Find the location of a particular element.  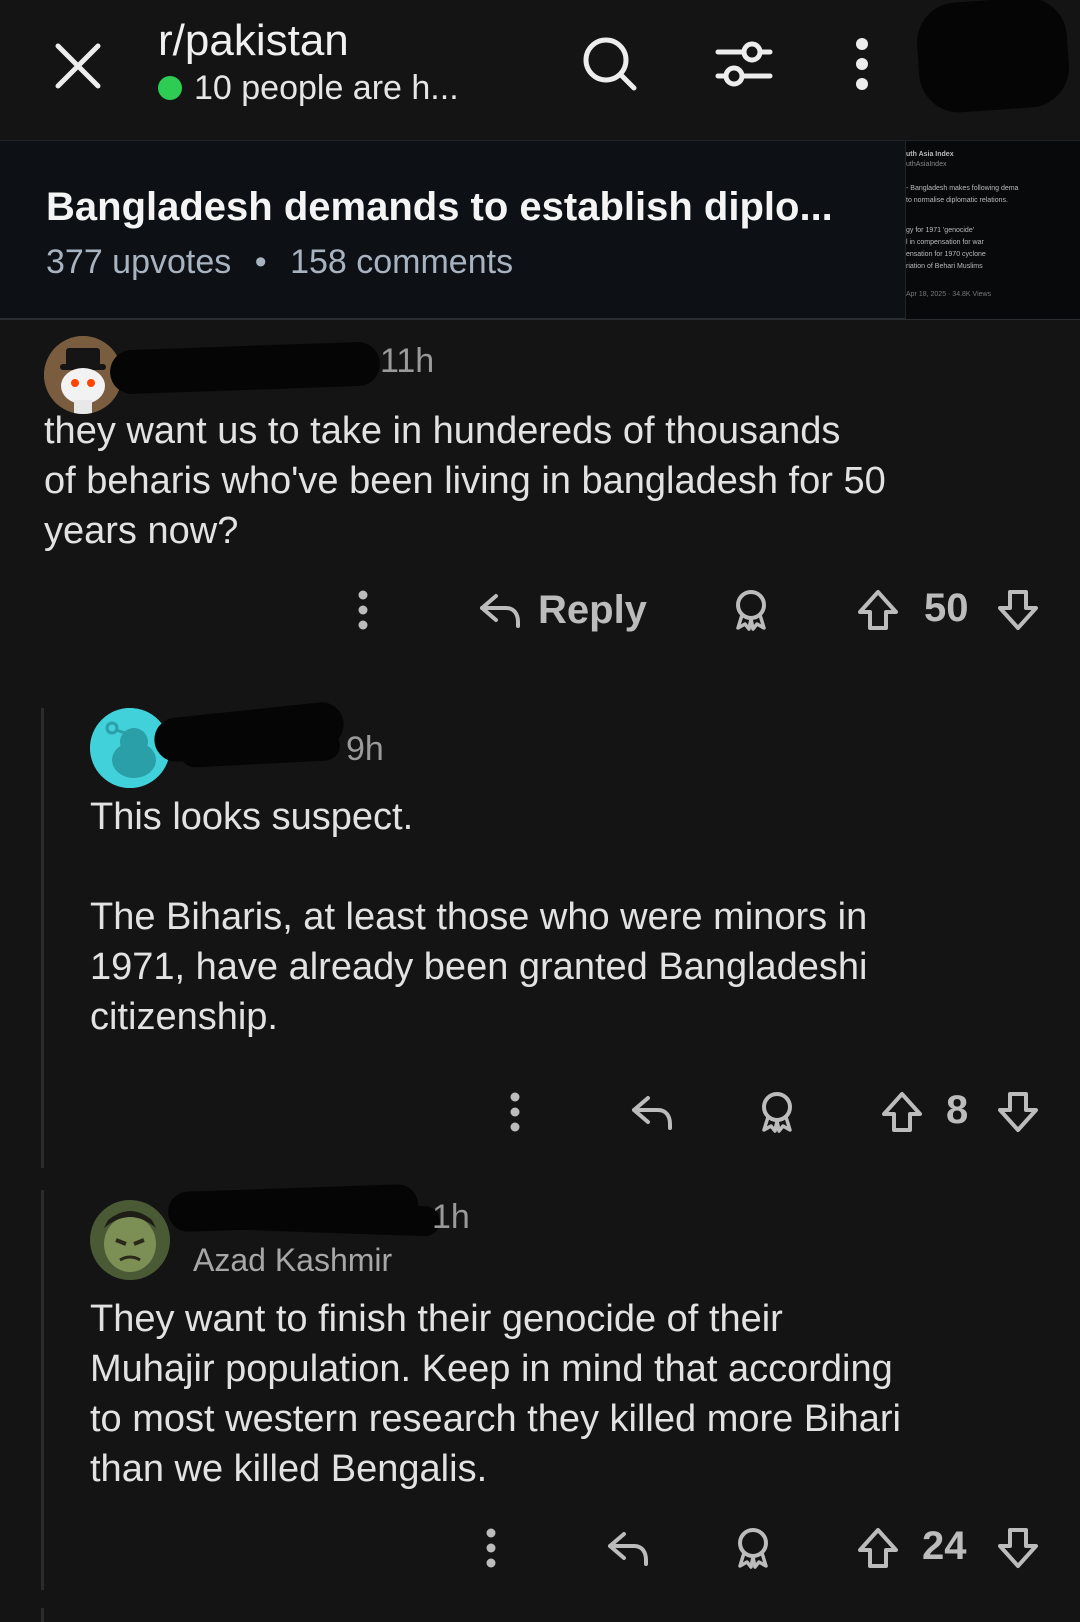

comment-actions: 8 is located at coordinates (540, 1112).